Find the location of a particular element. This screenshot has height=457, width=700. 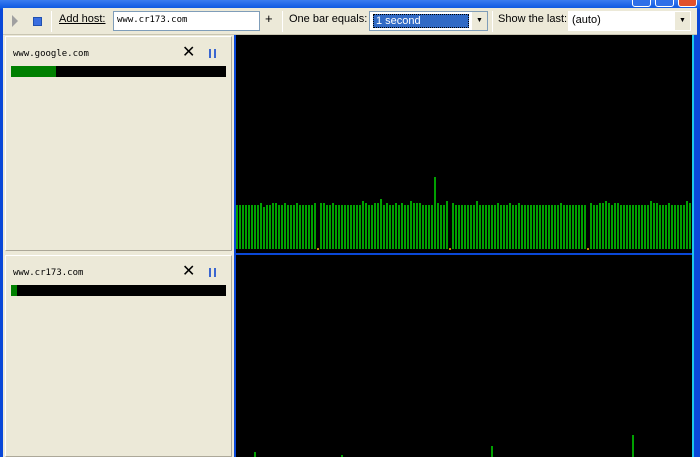

host-name: www.cr173.com is located at coordinates (48, 273).